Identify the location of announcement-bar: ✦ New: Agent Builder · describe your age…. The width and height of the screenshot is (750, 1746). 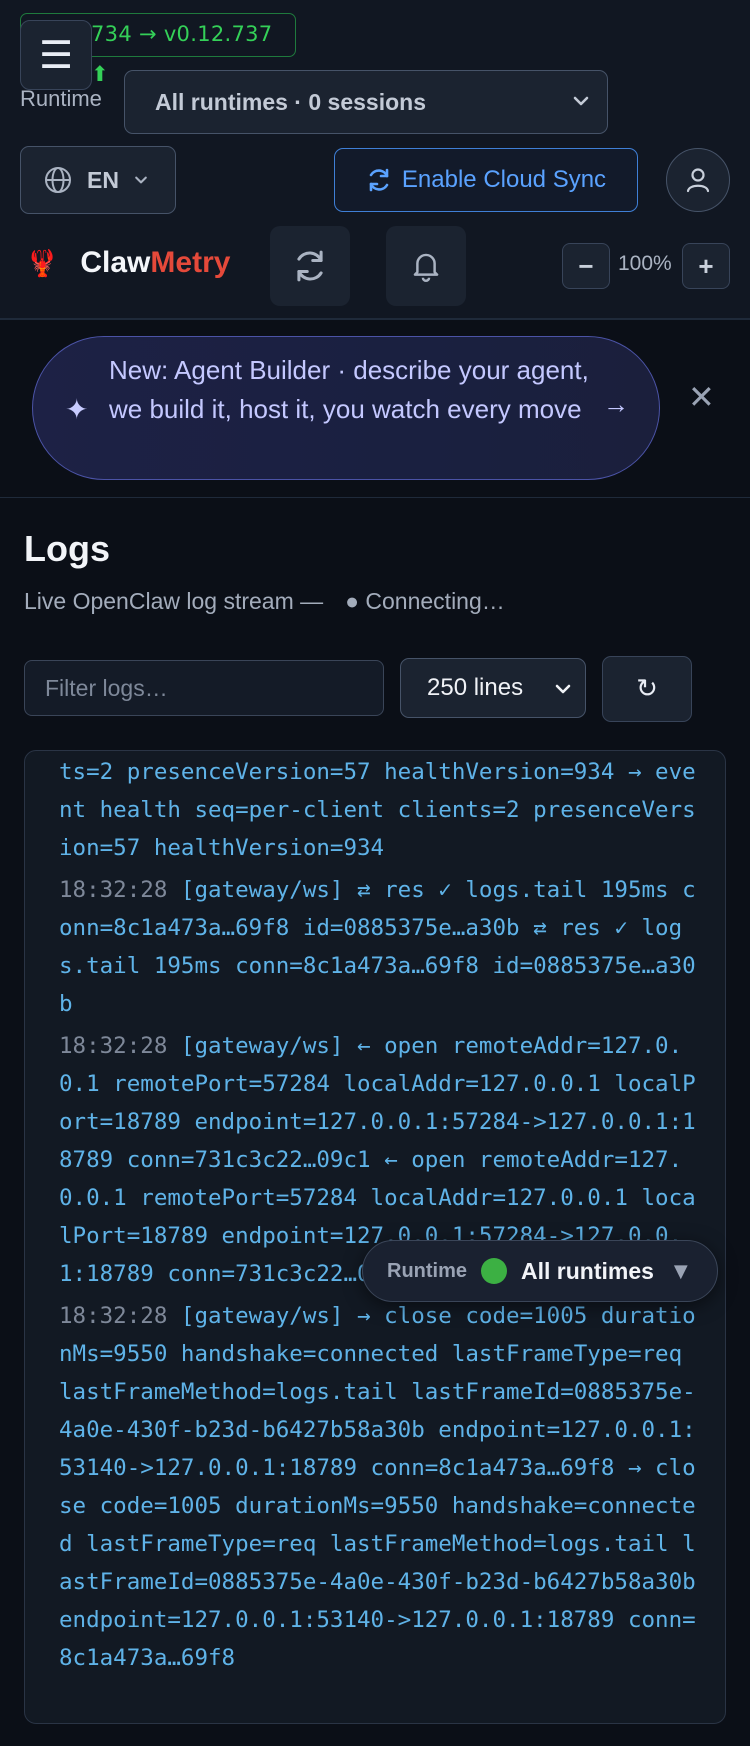
(375, 409).